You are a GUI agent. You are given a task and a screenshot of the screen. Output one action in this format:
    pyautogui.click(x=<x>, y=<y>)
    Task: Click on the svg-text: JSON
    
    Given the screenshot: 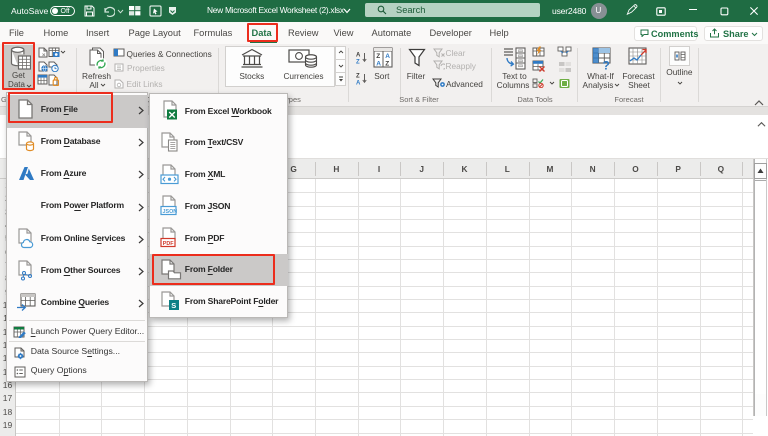 What is the action you would take?
    pyautogui.click(x=170, y=212)
    